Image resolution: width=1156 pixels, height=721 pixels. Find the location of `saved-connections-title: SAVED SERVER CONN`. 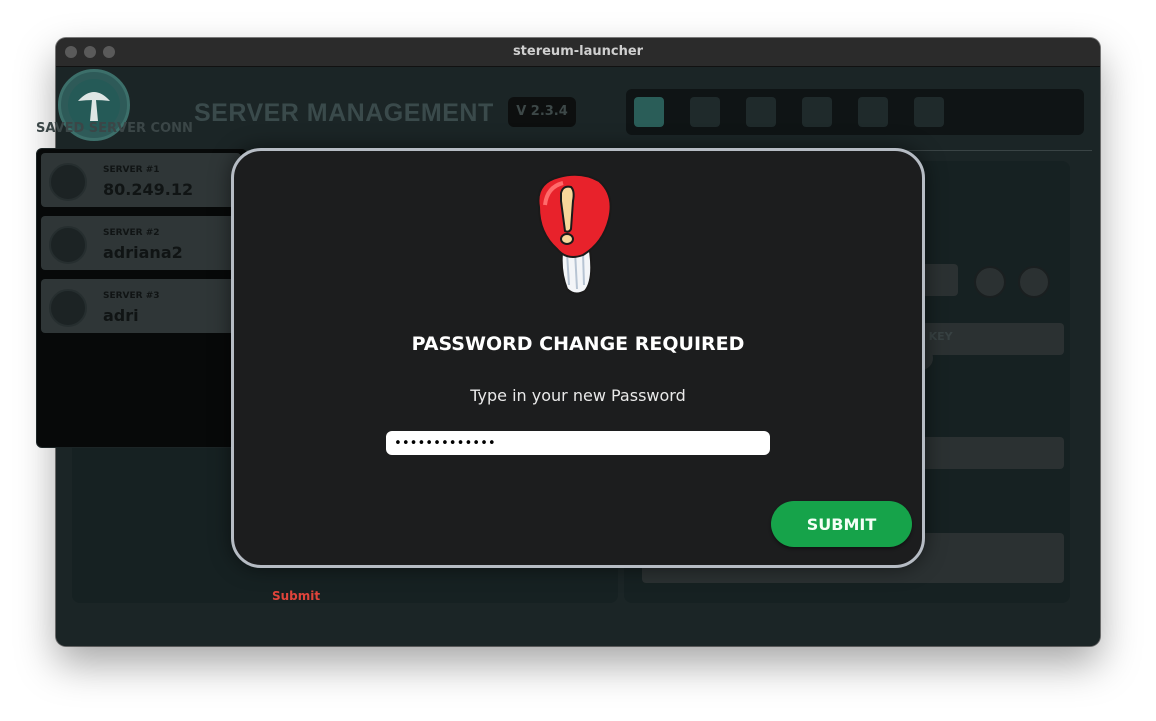

saved-connections-title: SAVED SERVER CONN is located at coordinates (114, 128).